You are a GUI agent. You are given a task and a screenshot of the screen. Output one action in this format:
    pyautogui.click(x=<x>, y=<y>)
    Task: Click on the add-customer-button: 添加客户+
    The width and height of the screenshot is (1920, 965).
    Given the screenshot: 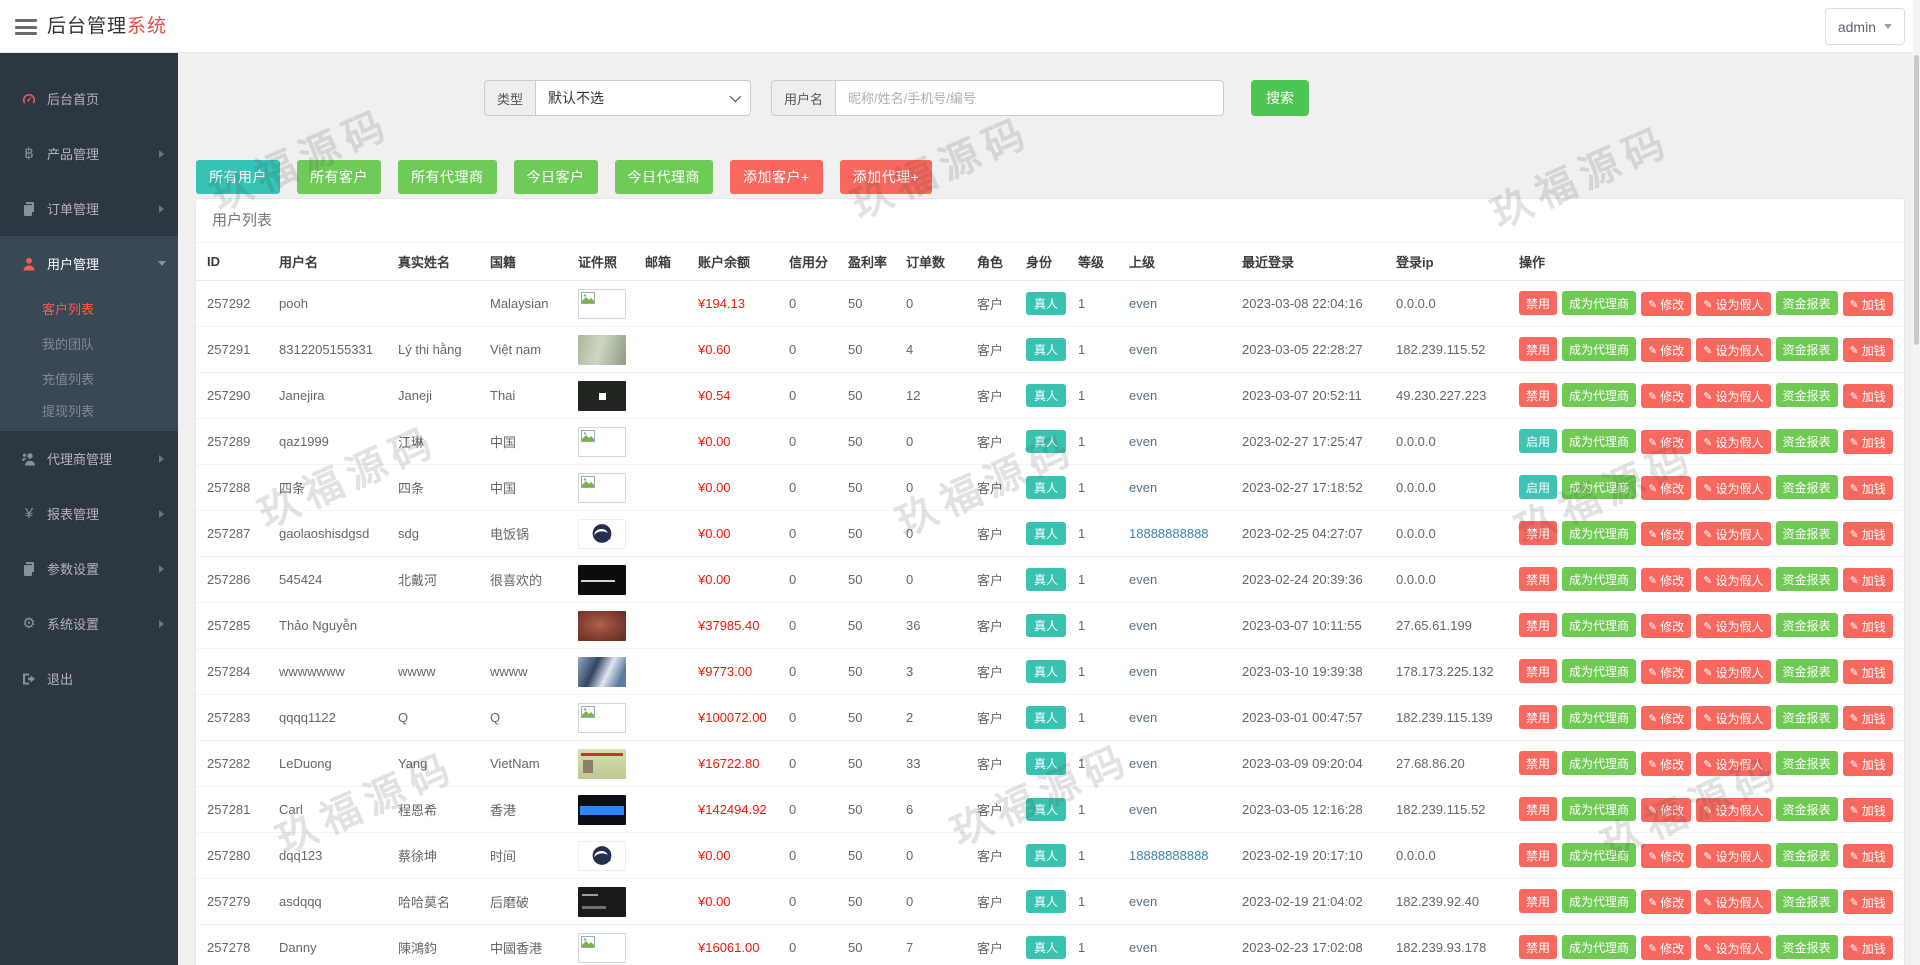 What is the action you would take?
    pyautogui.click(x=776, y=177)
    